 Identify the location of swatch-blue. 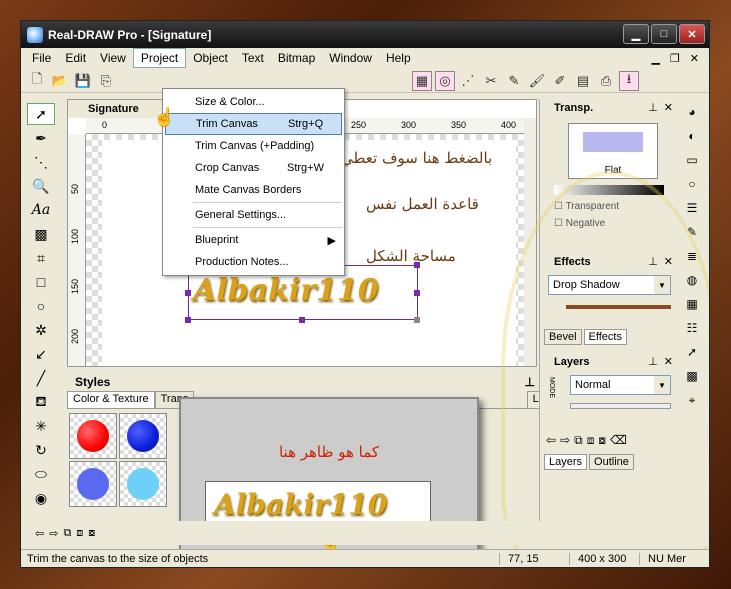
(143, 436).